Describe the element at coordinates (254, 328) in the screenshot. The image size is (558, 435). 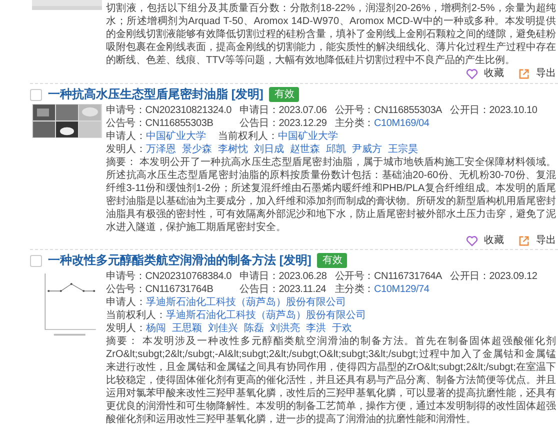
I see `inventor-link: 陈磊` at that location.